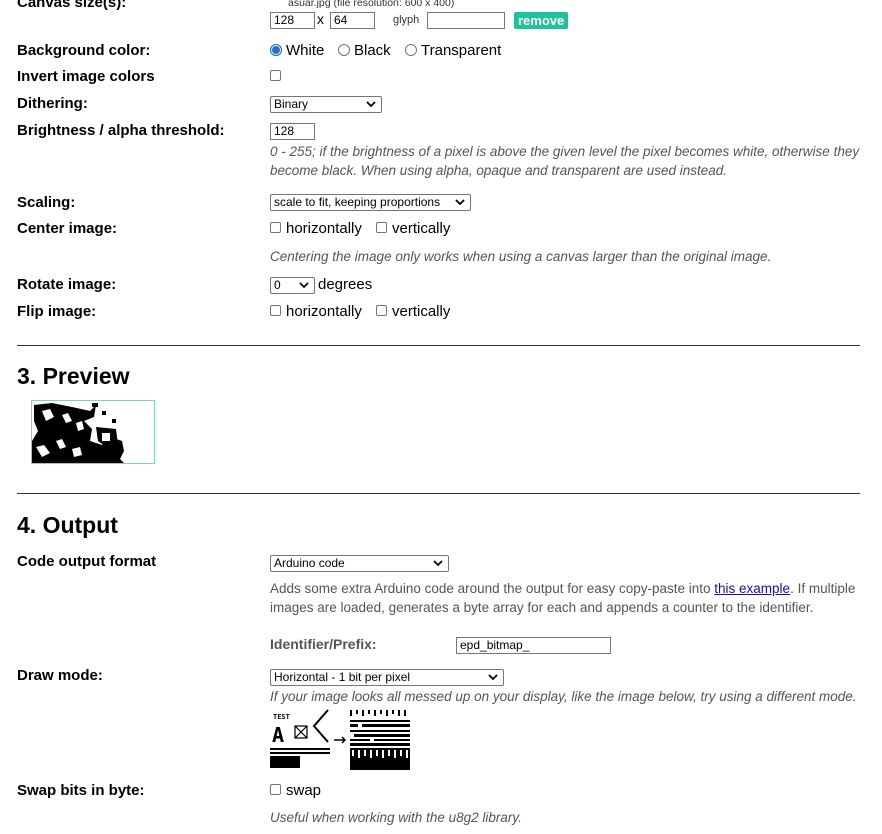 This screenshot has height=834, width=882. Describe the element at coordinates (357, 202) in the screenshot. I see `scaling-value: scale to fit, keeping proportions` at that location.